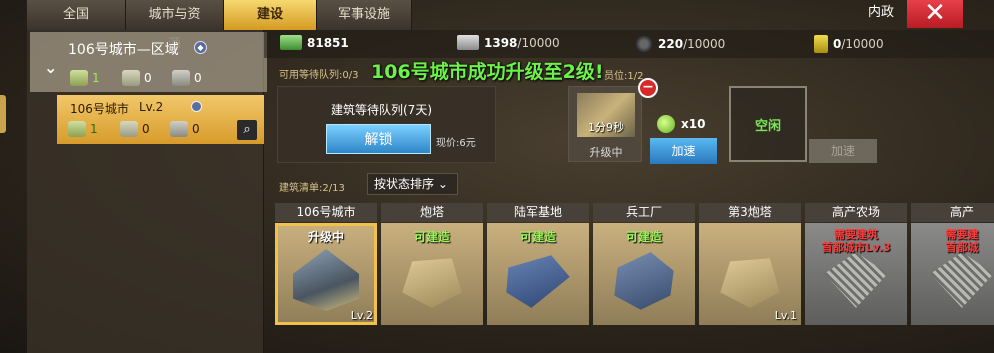  What do you see at coordinates (468, 42) in the screenshot?
I see `steel-icon` at bounding box center [468, 42].